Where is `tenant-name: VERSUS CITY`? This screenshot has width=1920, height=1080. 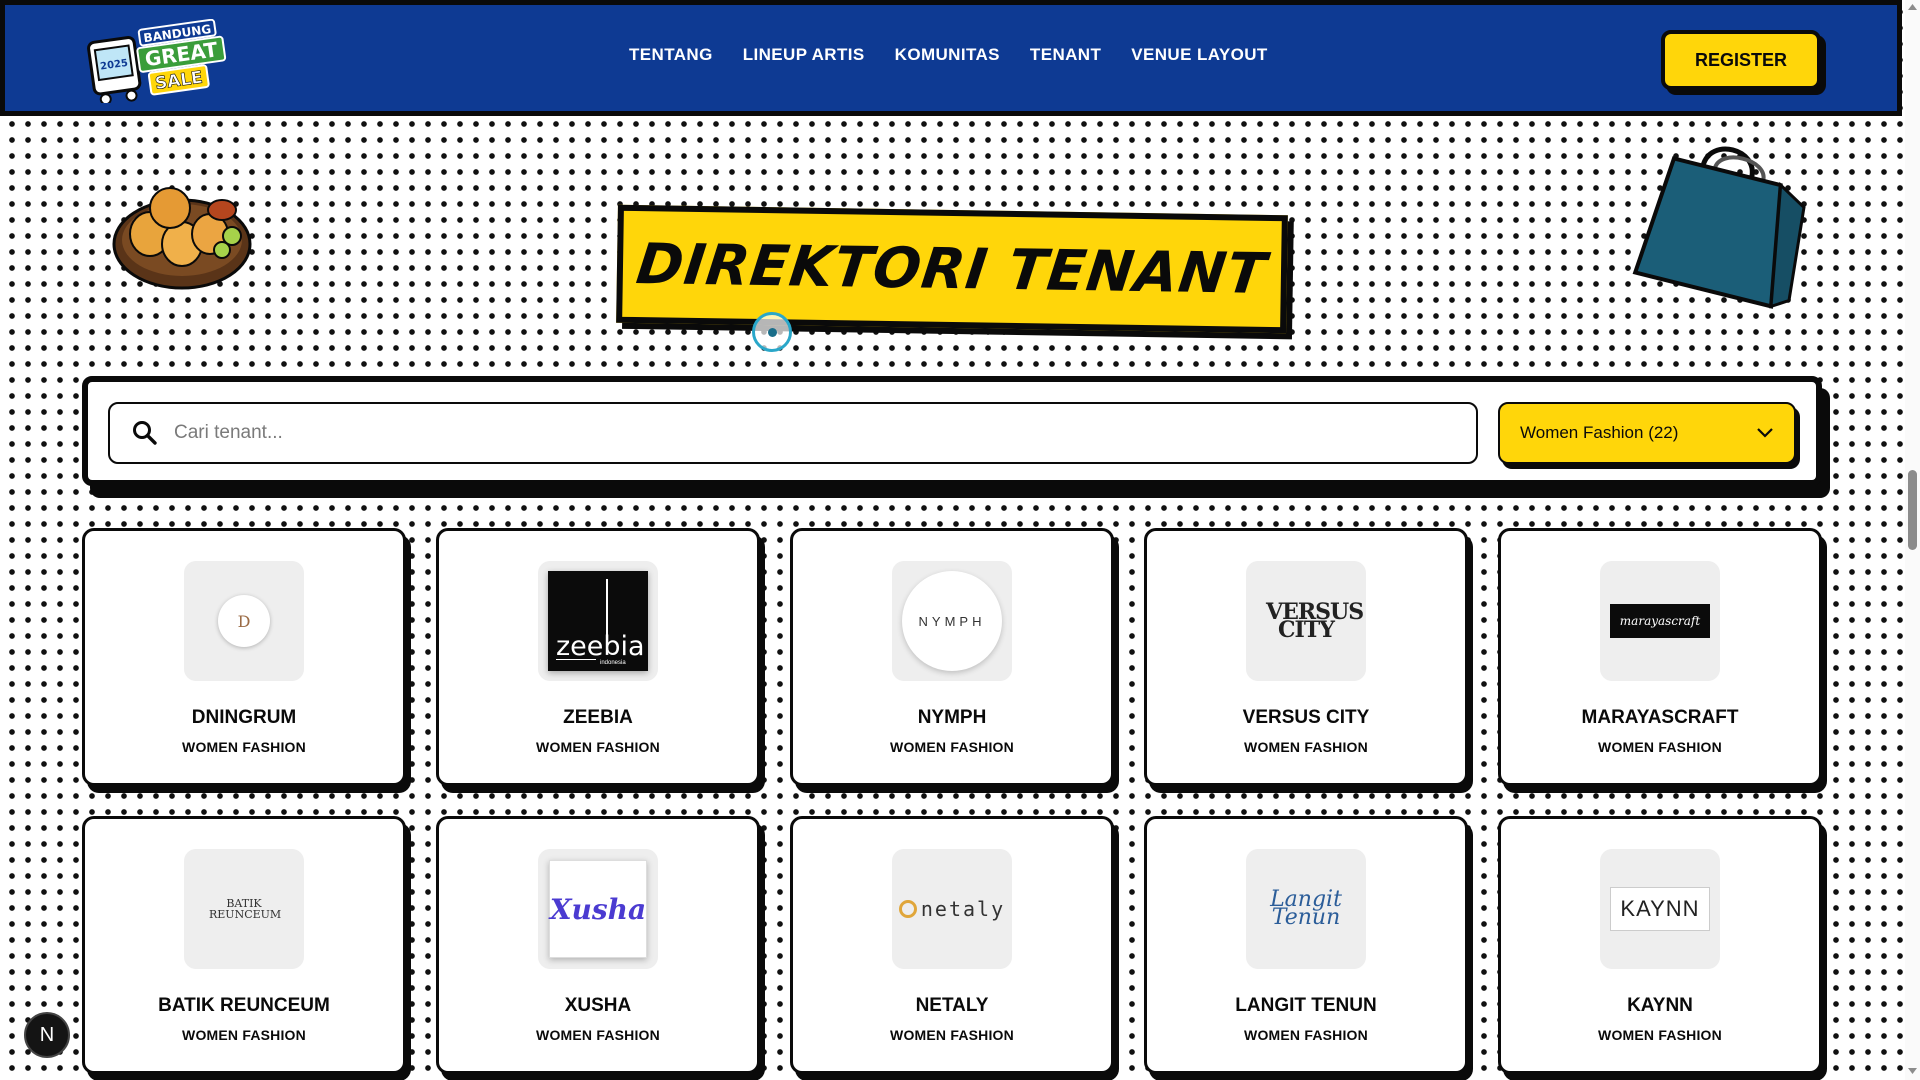 tenant-name: VERSUS CITY is located at coordinates (1306, 717).